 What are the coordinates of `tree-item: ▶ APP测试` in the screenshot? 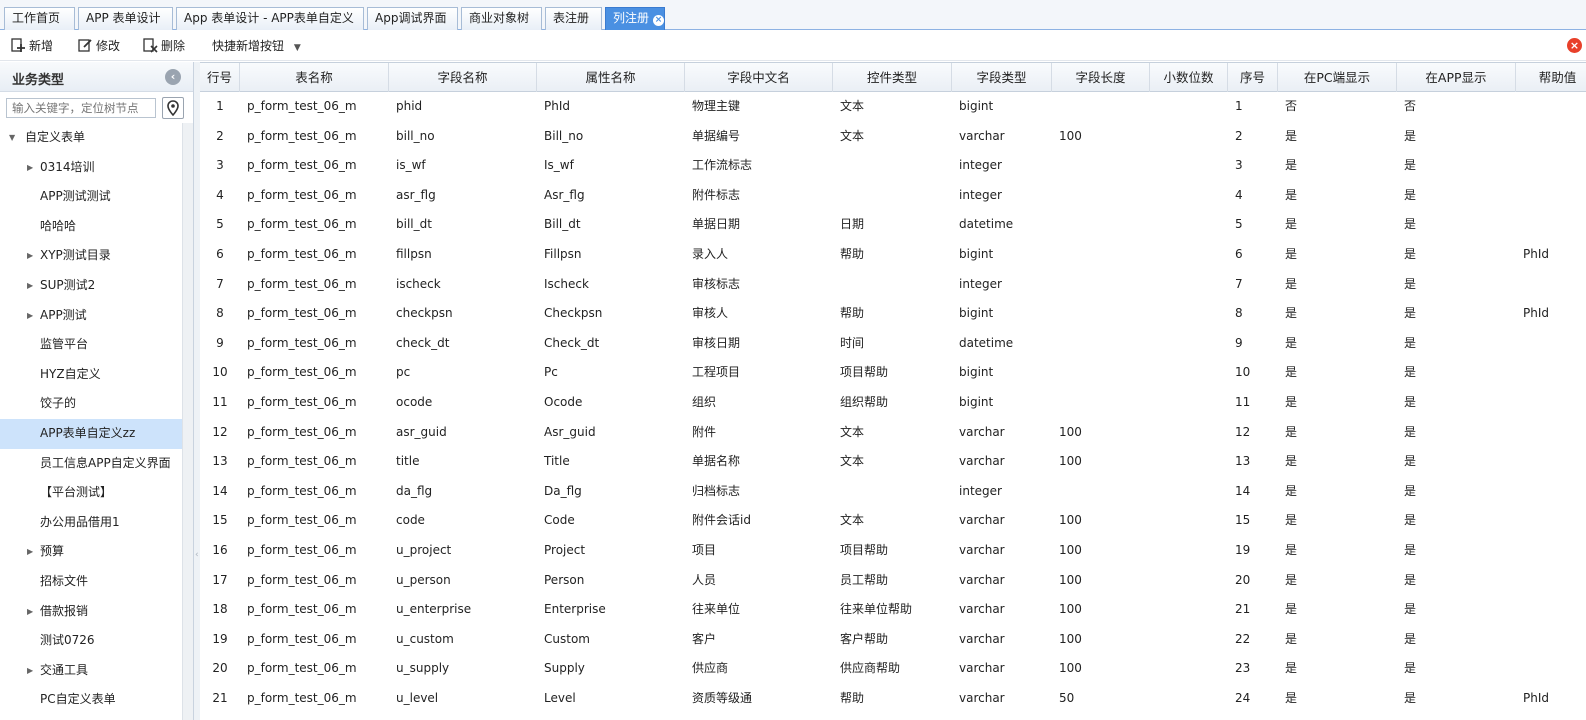 It's located at (91, 316).